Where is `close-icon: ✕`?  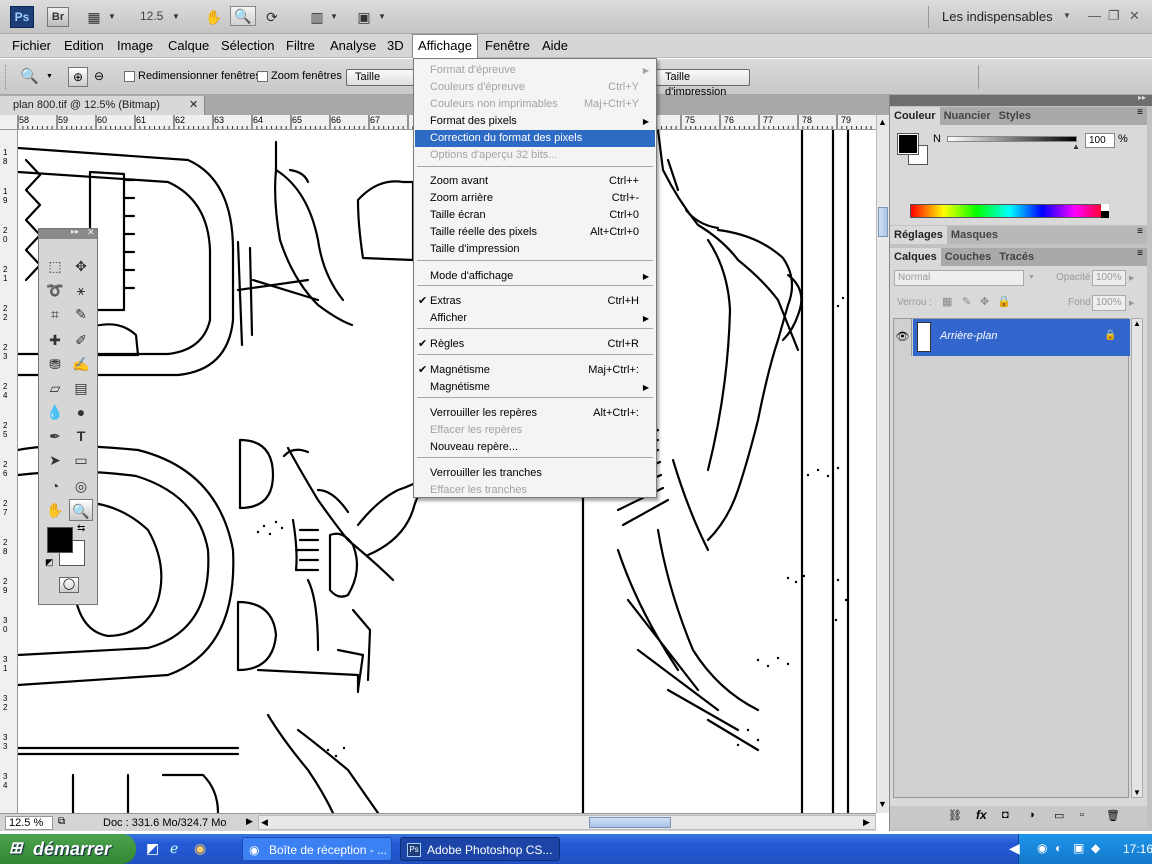
close-icon: ✕ is located at coordinates (1134, 16).